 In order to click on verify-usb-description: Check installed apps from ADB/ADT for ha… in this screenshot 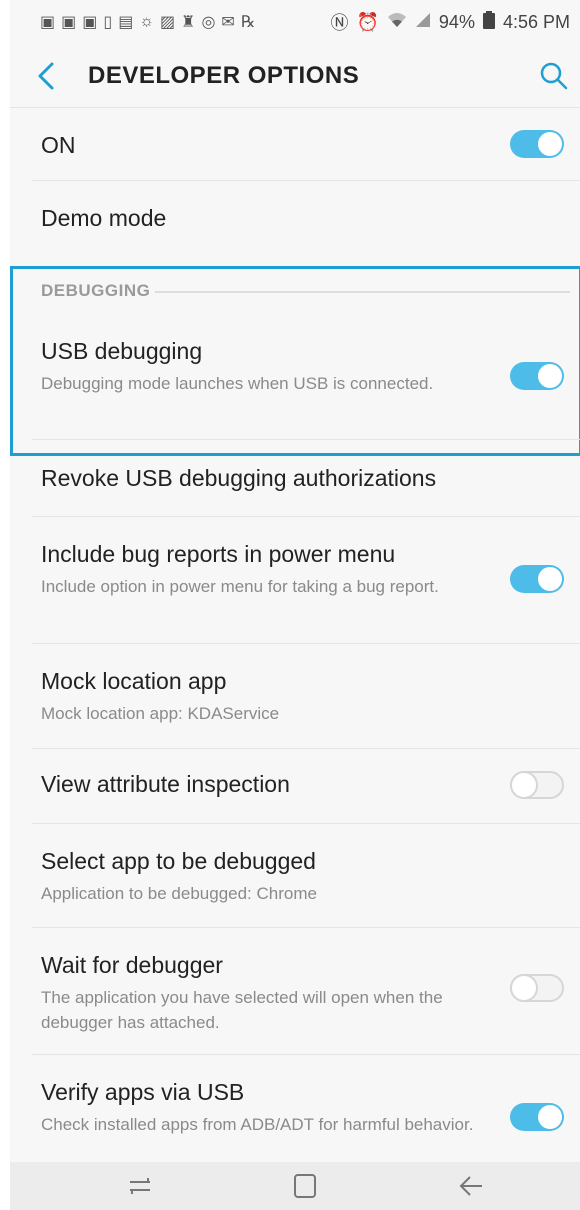, I will do `click(257, 1124)`.